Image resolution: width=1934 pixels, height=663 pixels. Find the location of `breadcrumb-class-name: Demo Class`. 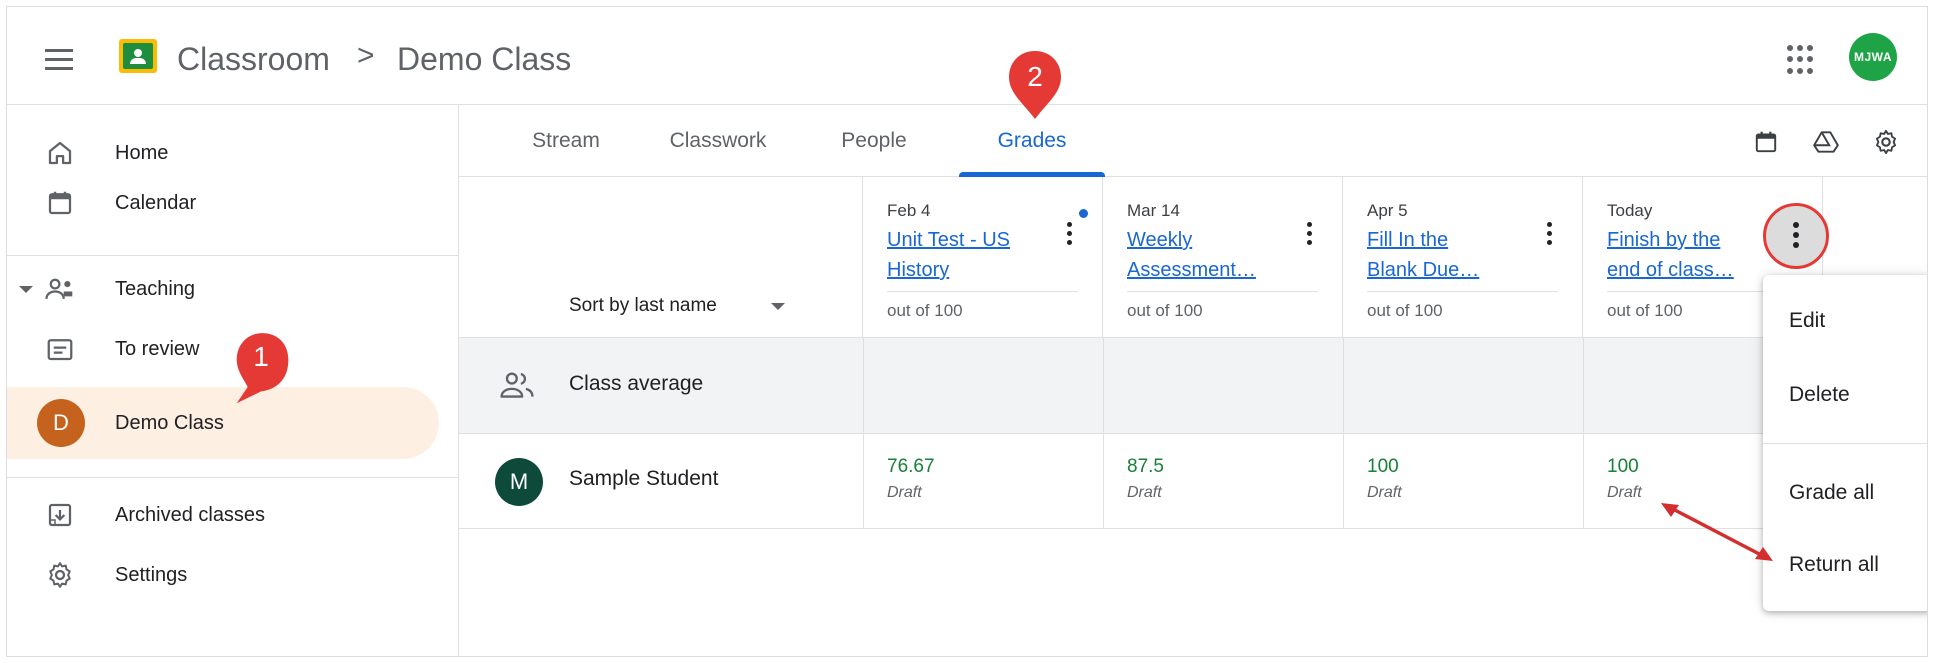

breadcrumb-class-name: Demo Class is located at coordinates (484, 59).